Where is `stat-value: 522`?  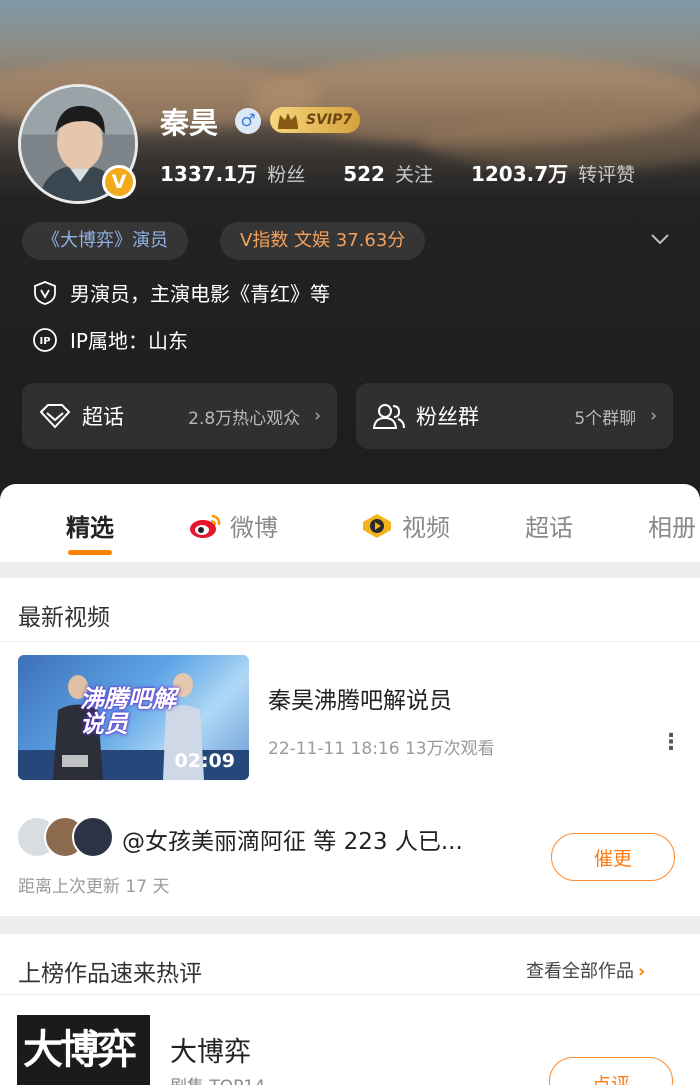
stat-value: 522 is located at coordinates (364, 174).